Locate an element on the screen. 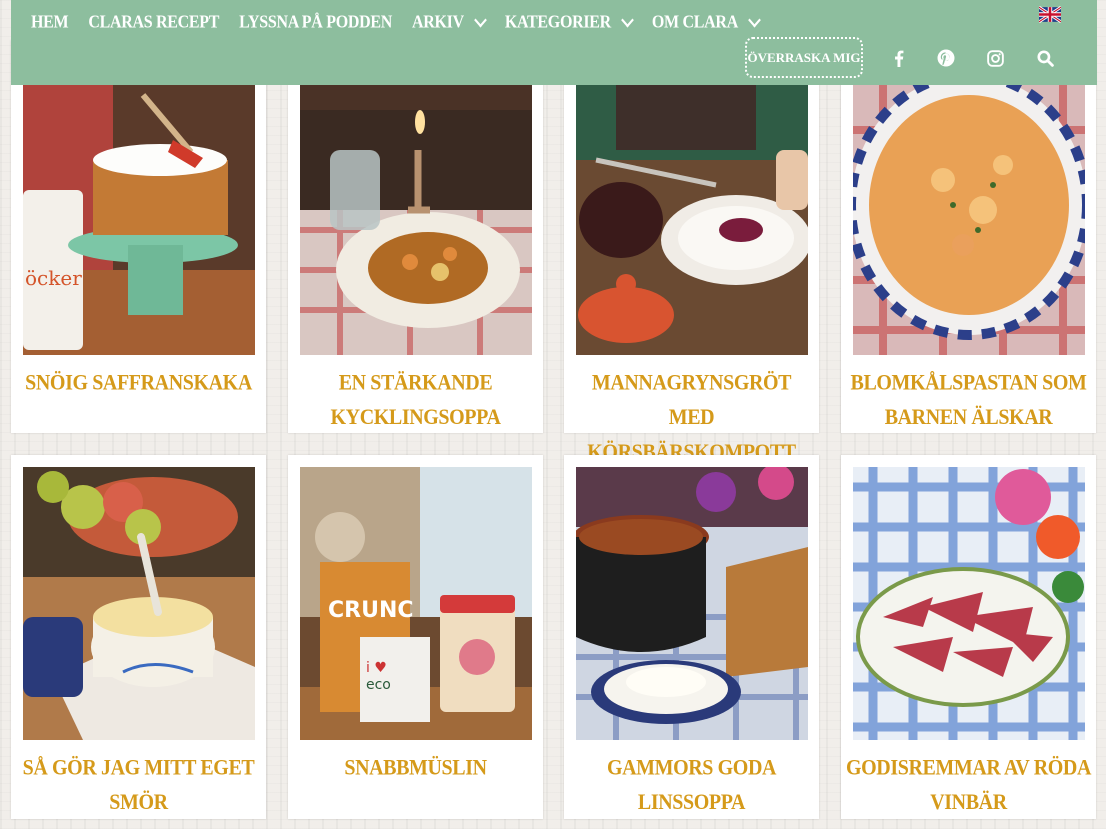 This screenshot has height=829, width=1106. svg-text: eco is located at coordinates (378, 685).